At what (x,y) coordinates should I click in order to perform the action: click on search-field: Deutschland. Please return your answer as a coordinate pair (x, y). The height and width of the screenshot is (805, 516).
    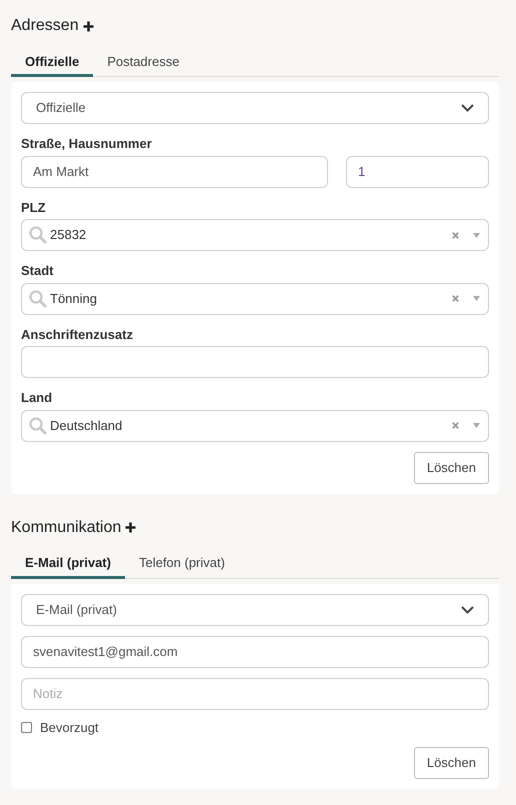
    Looking at the image, I should click on (255, 426).